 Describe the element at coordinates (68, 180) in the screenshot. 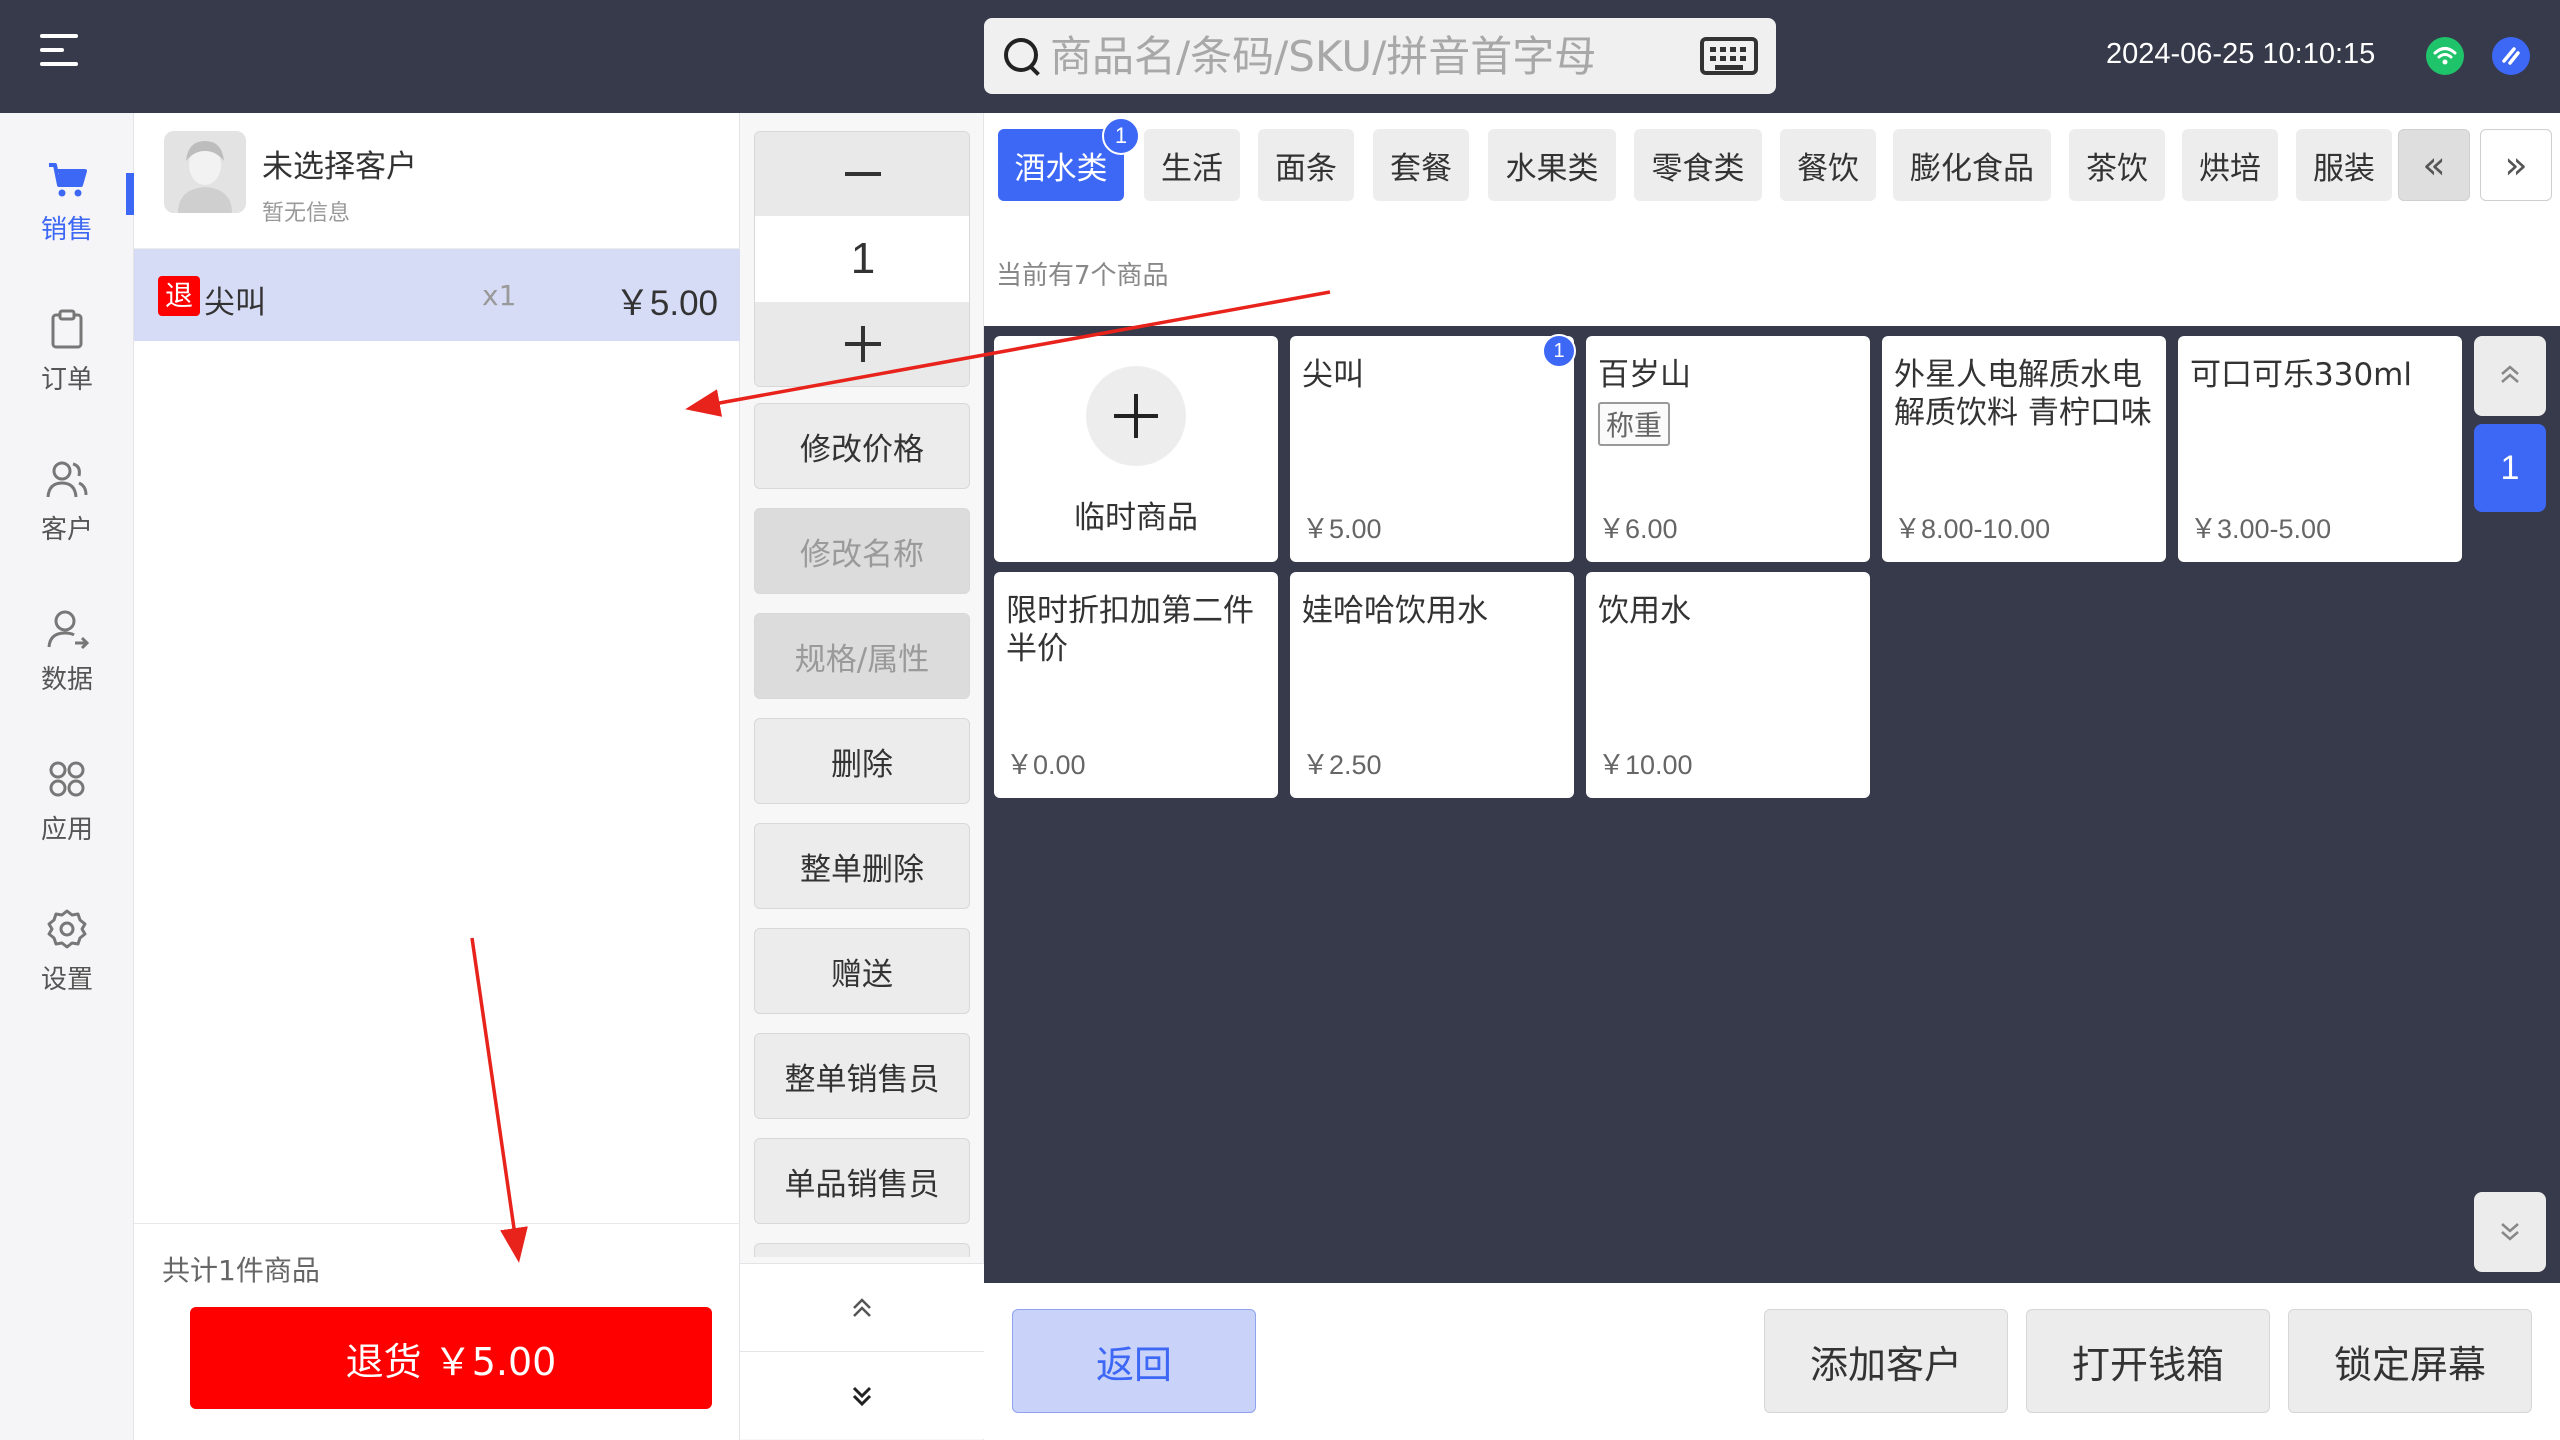

I see `cart-icon` at that location.